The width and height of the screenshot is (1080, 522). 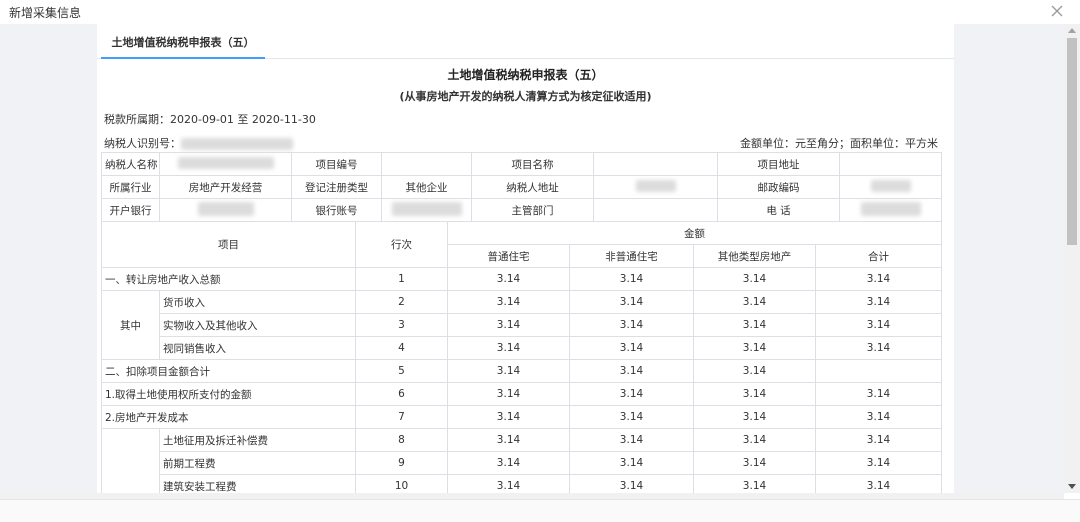 I want to click on info-label: 所属行业, so click(x=130, y=187).